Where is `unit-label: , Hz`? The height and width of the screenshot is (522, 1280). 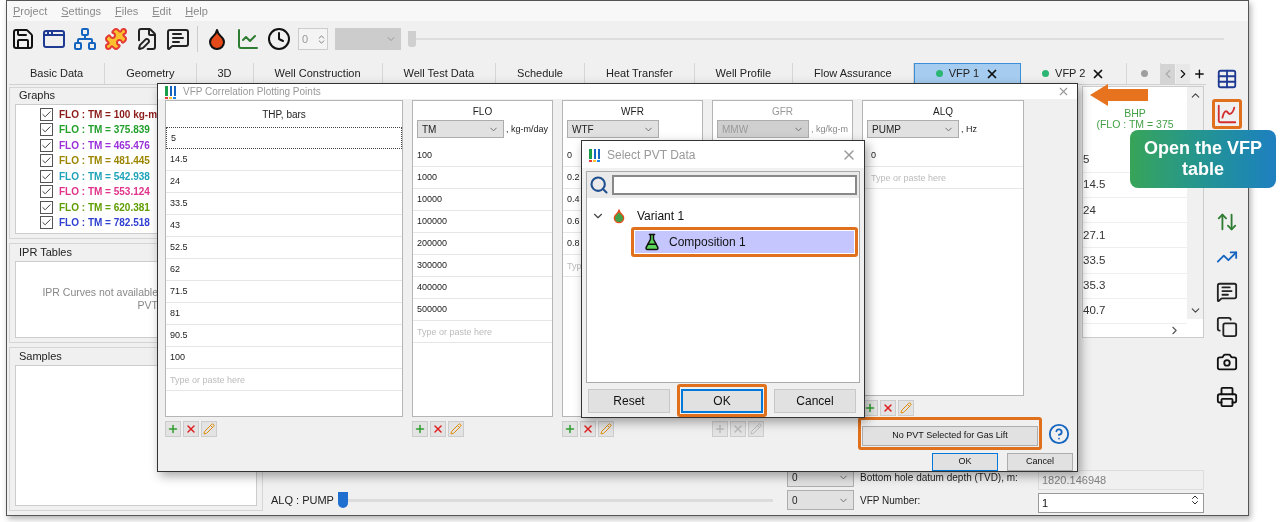 unit-label: , Hz is located at coordinates (969, 130).